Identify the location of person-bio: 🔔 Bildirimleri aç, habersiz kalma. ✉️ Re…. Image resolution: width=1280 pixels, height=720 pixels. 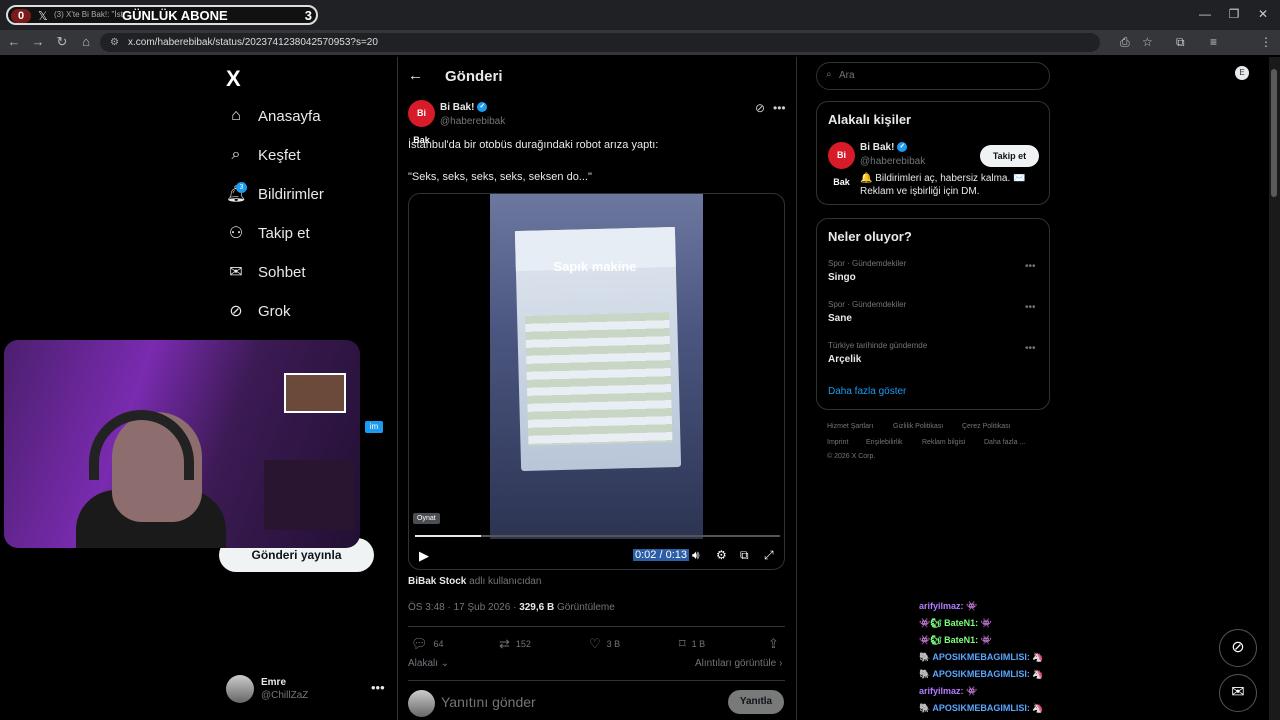
(943, 185).